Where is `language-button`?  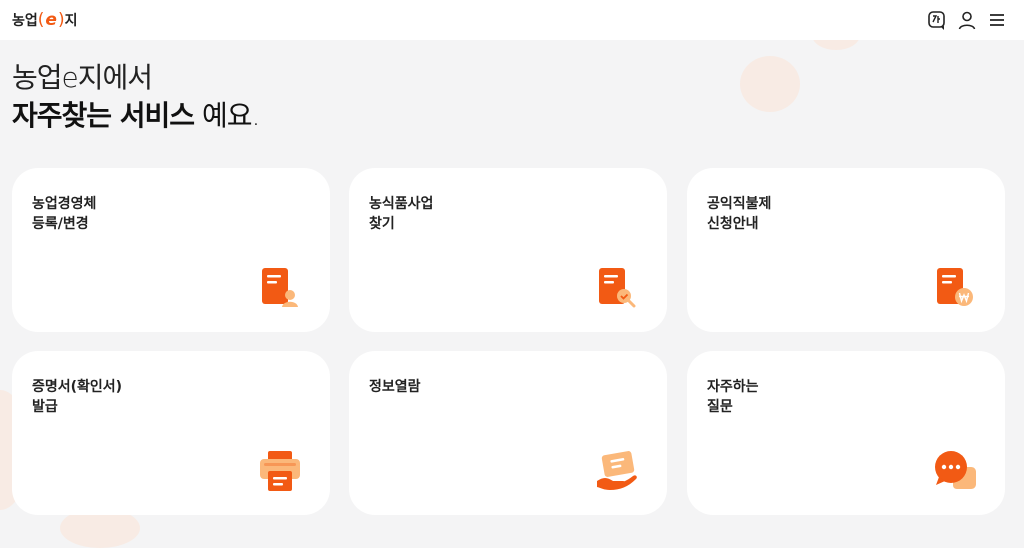 language-button is located at coordinates (937, 20).